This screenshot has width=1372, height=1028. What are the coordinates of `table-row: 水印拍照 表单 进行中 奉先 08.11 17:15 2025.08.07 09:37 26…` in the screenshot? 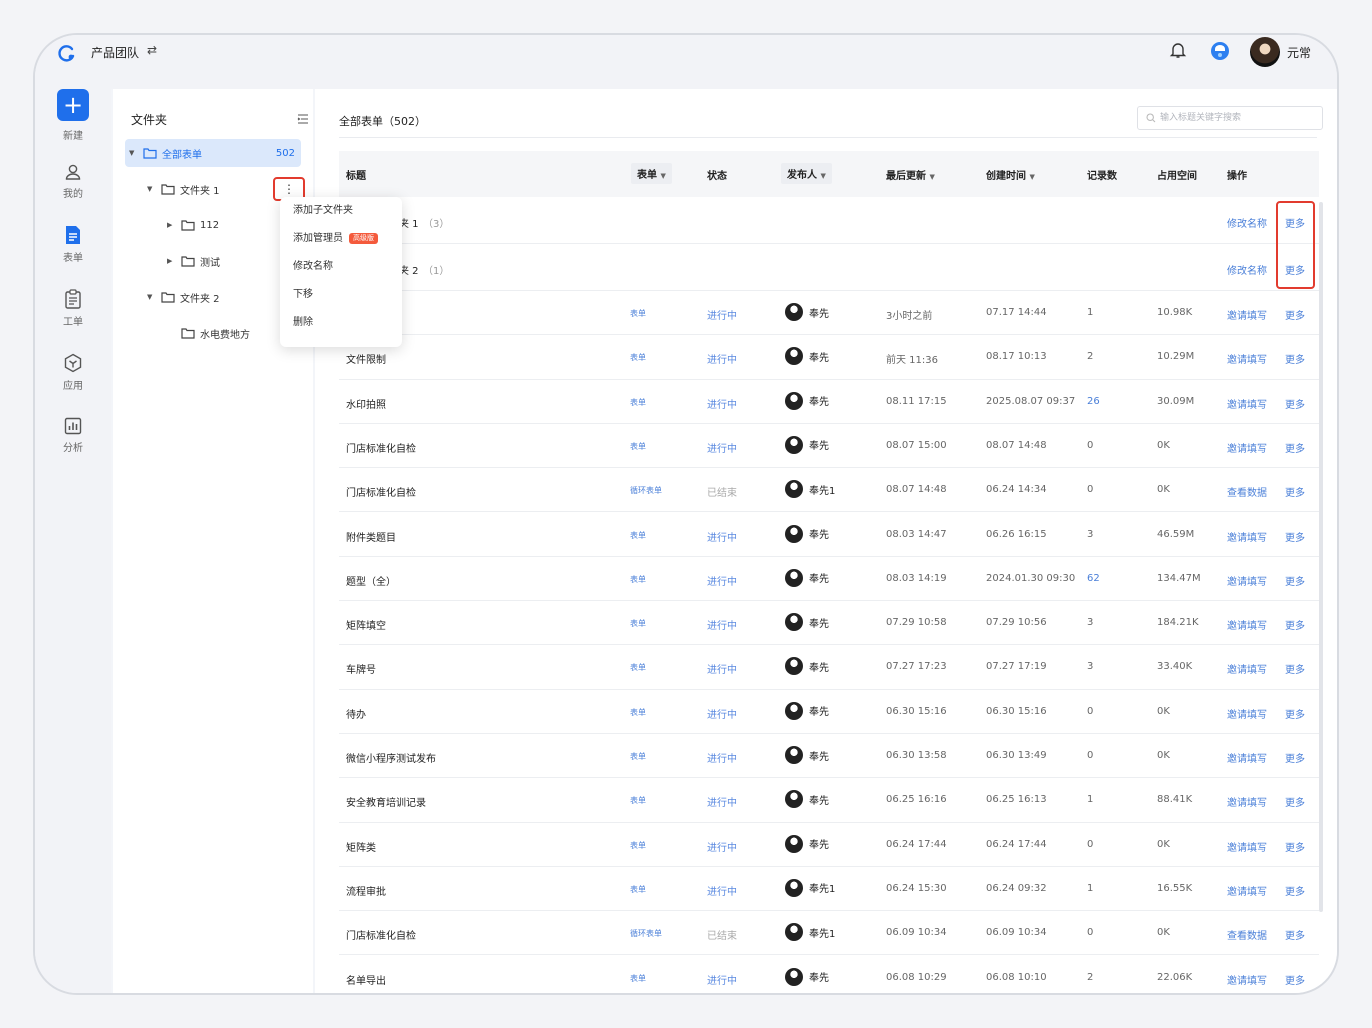 It's located at (829, 402).